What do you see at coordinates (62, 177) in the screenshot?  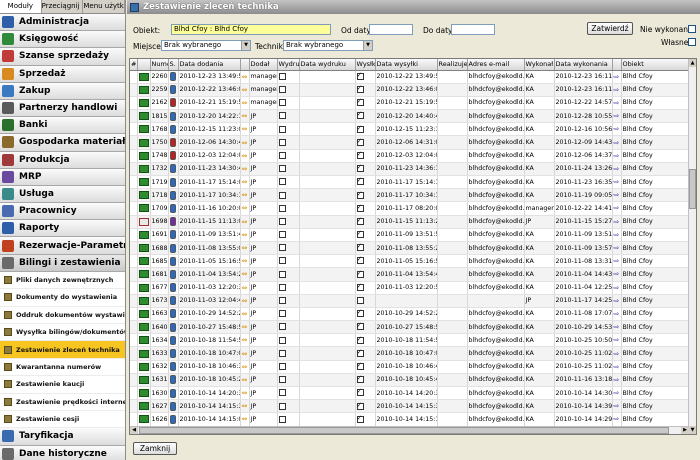 I see `module-mrp: MRP` at bounding box center [62, 177].